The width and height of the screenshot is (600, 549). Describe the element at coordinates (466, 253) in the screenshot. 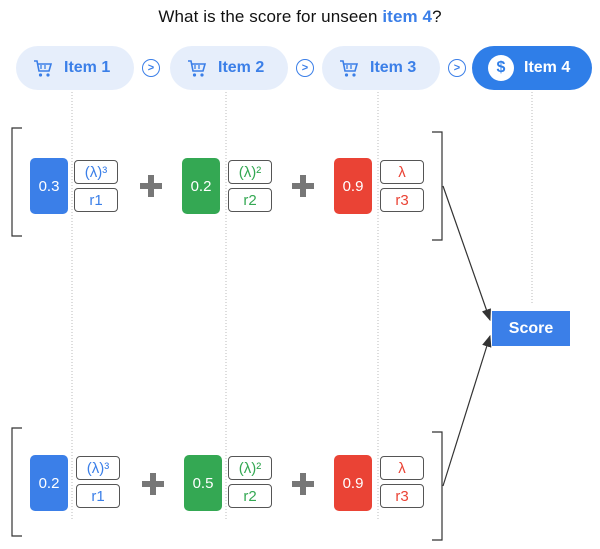

I see `arrow-row-1-to-score` at that location.